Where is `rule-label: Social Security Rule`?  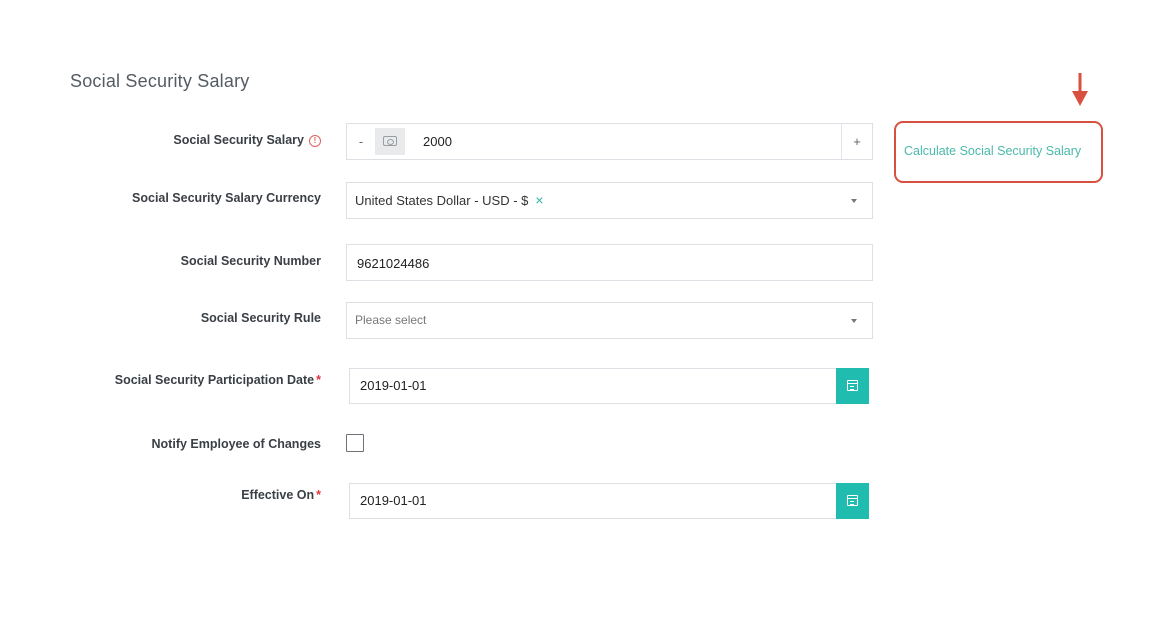
rule-label: Social Security Rule is located at coordinates (260, 318).